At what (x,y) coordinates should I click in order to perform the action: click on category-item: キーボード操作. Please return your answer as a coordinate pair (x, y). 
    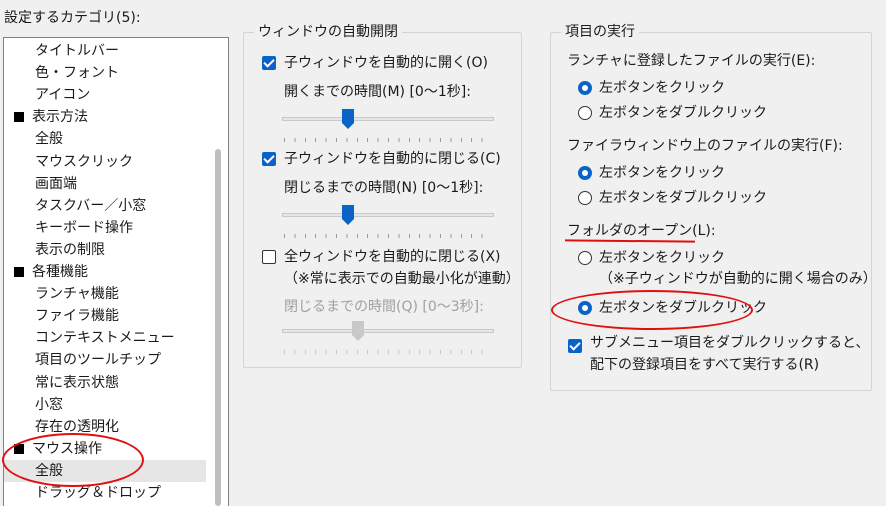
    Looking at the image, I should click on (105, 228).